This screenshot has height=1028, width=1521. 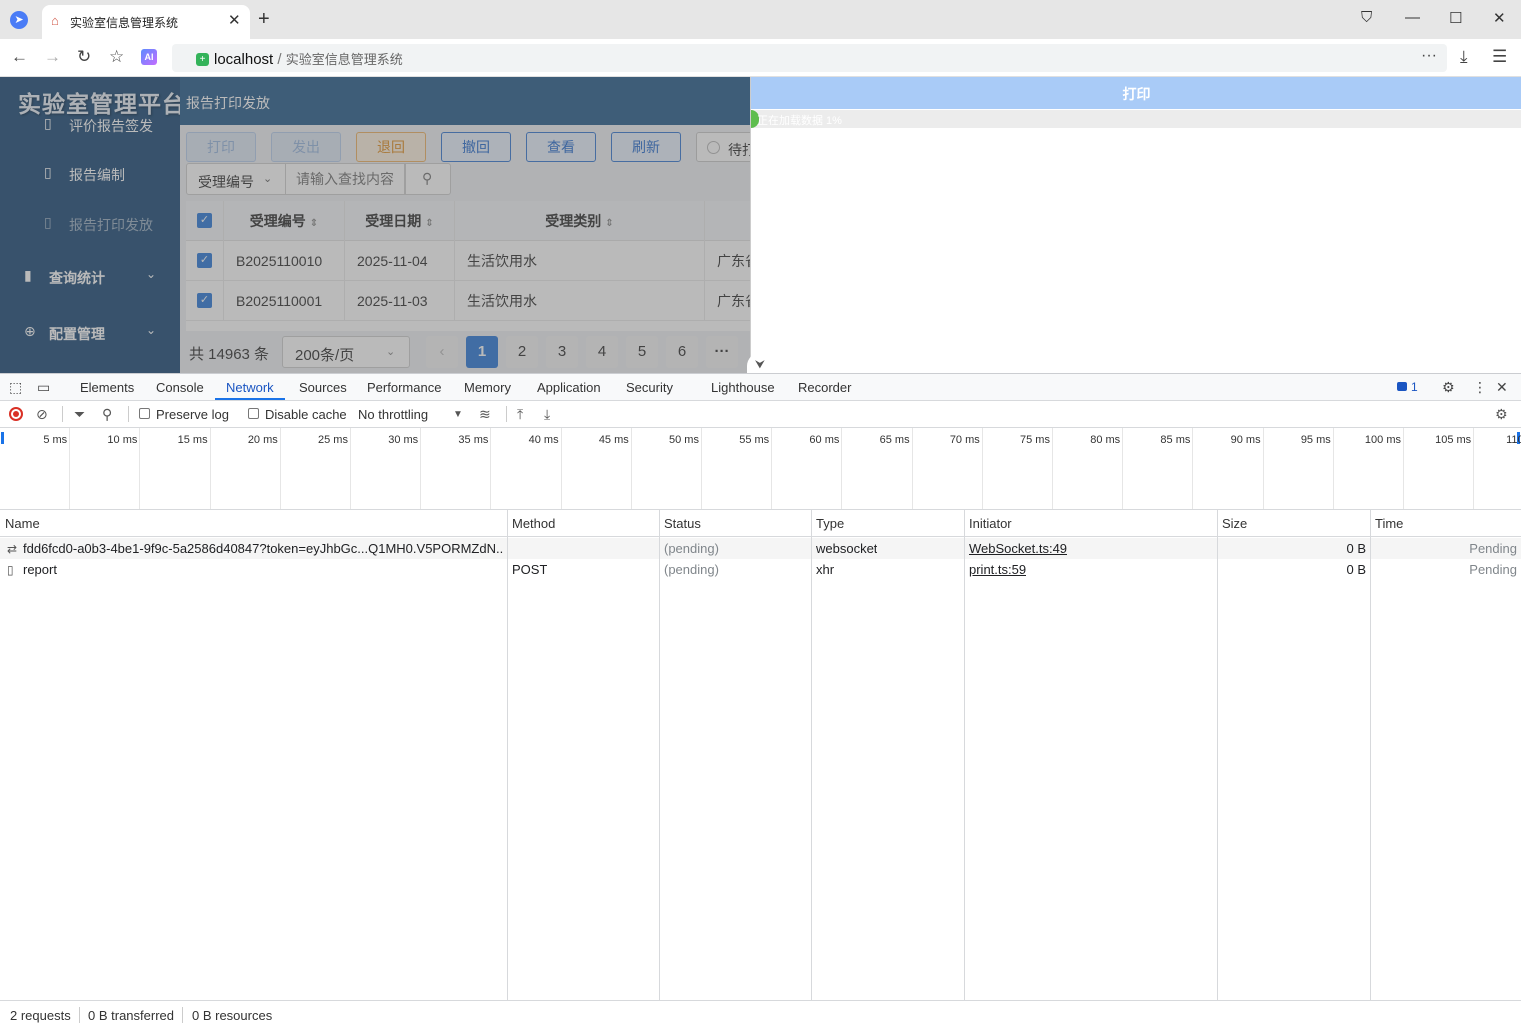 What do you see at coordinates (533, 523) in the screenshot?
I see `column-header-method: Method` at bounding box center [533, 523].